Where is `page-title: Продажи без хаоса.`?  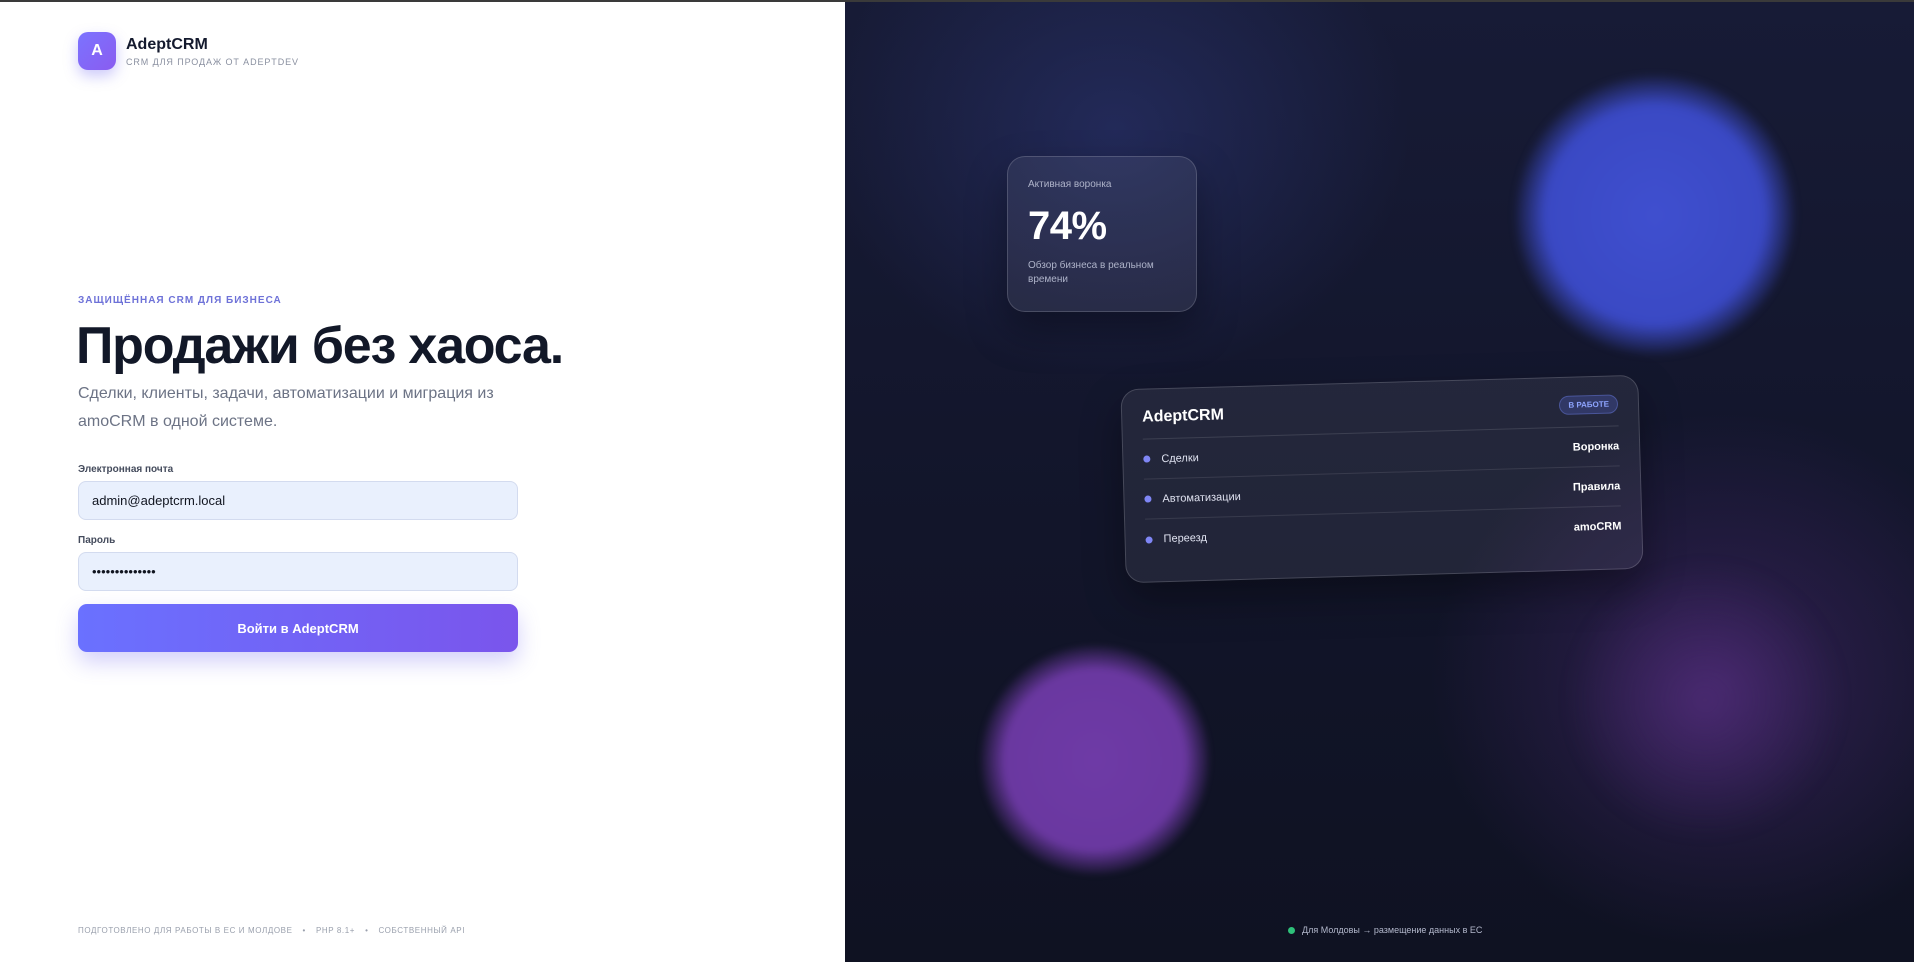 page-title: Продажи без хаоса. is located at coordinates (320, 346).